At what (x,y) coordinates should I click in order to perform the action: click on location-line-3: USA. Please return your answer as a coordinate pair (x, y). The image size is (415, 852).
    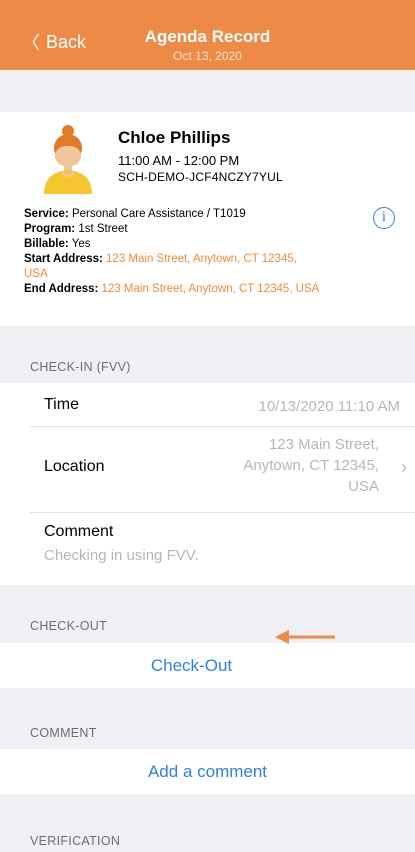
    Looking at the image, I should click on (363, 486).